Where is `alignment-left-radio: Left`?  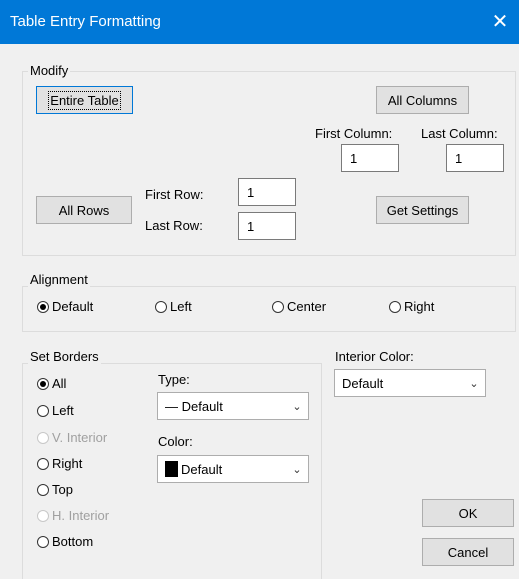
alignment-left-radio: Left is located at coordinates (173, 306).